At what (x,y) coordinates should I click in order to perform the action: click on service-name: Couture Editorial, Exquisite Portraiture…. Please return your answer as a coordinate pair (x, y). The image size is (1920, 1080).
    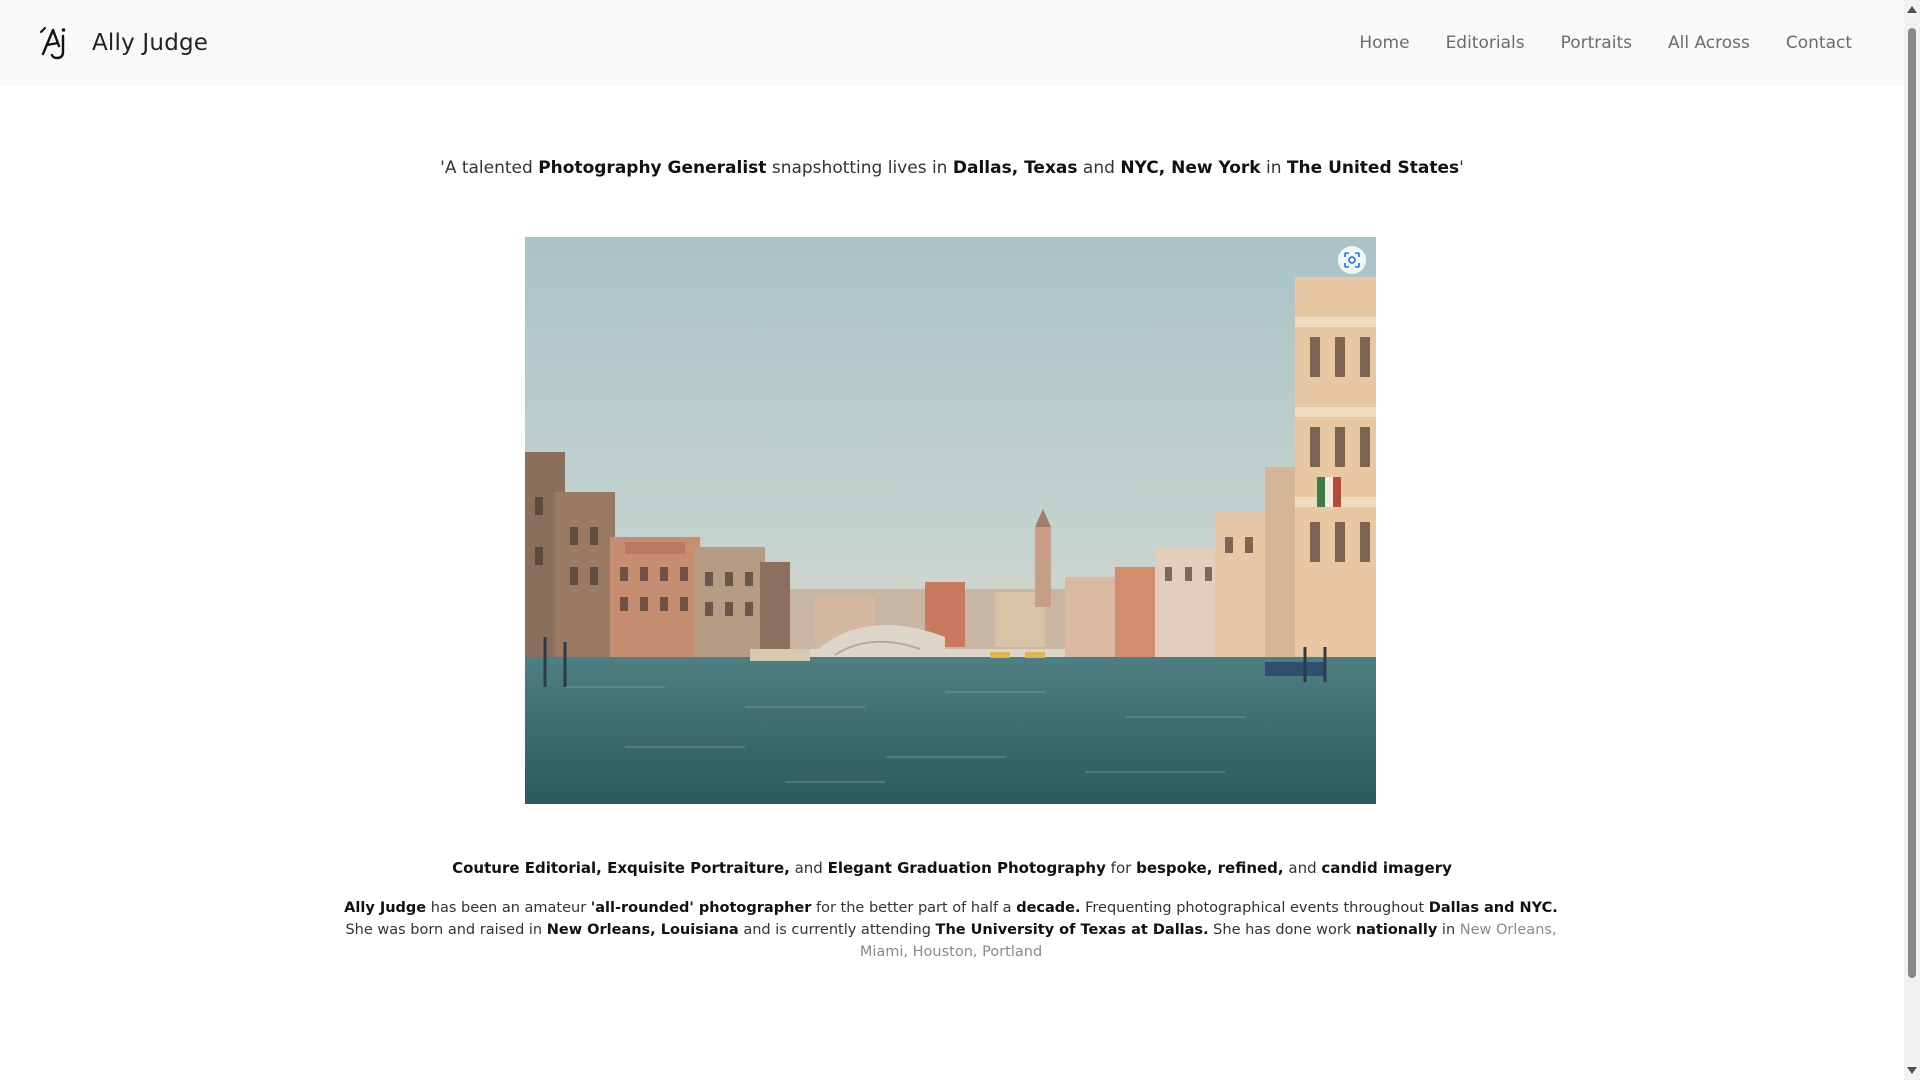
    Looking at the image, I should click on (621, 868).